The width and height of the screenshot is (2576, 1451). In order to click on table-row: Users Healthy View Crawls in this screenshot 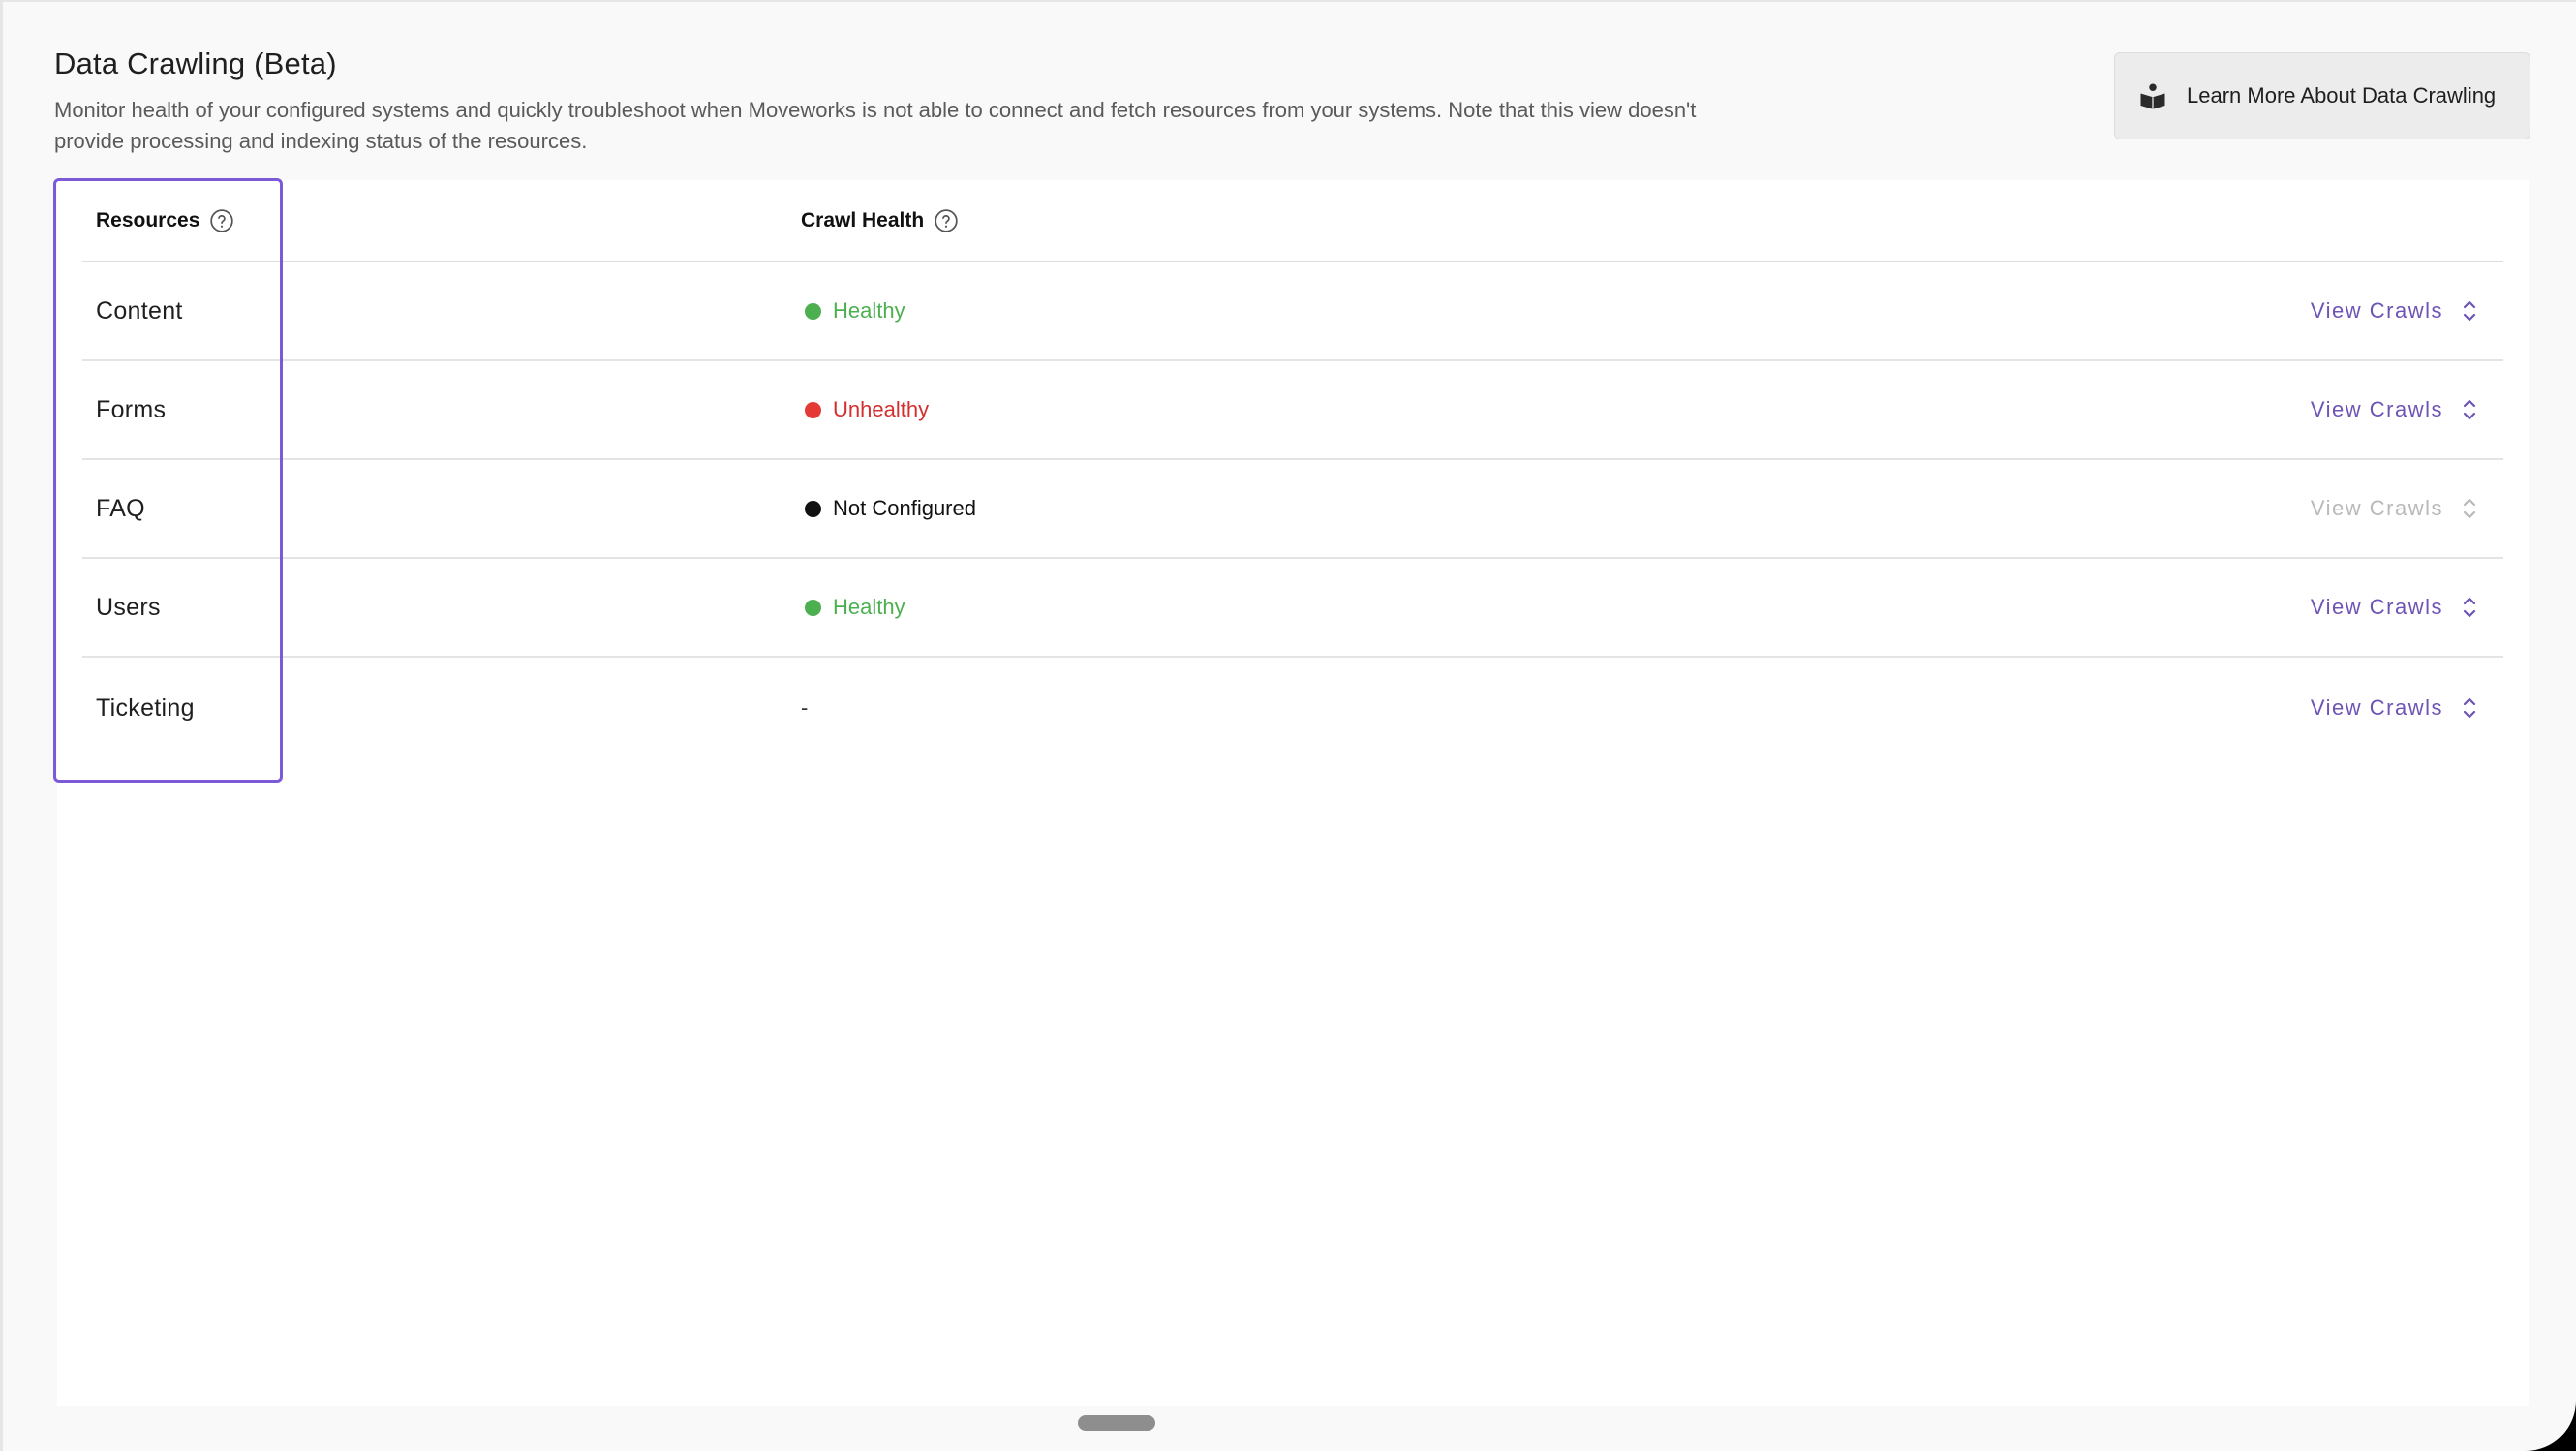, I will do `click(1292, 608)`.